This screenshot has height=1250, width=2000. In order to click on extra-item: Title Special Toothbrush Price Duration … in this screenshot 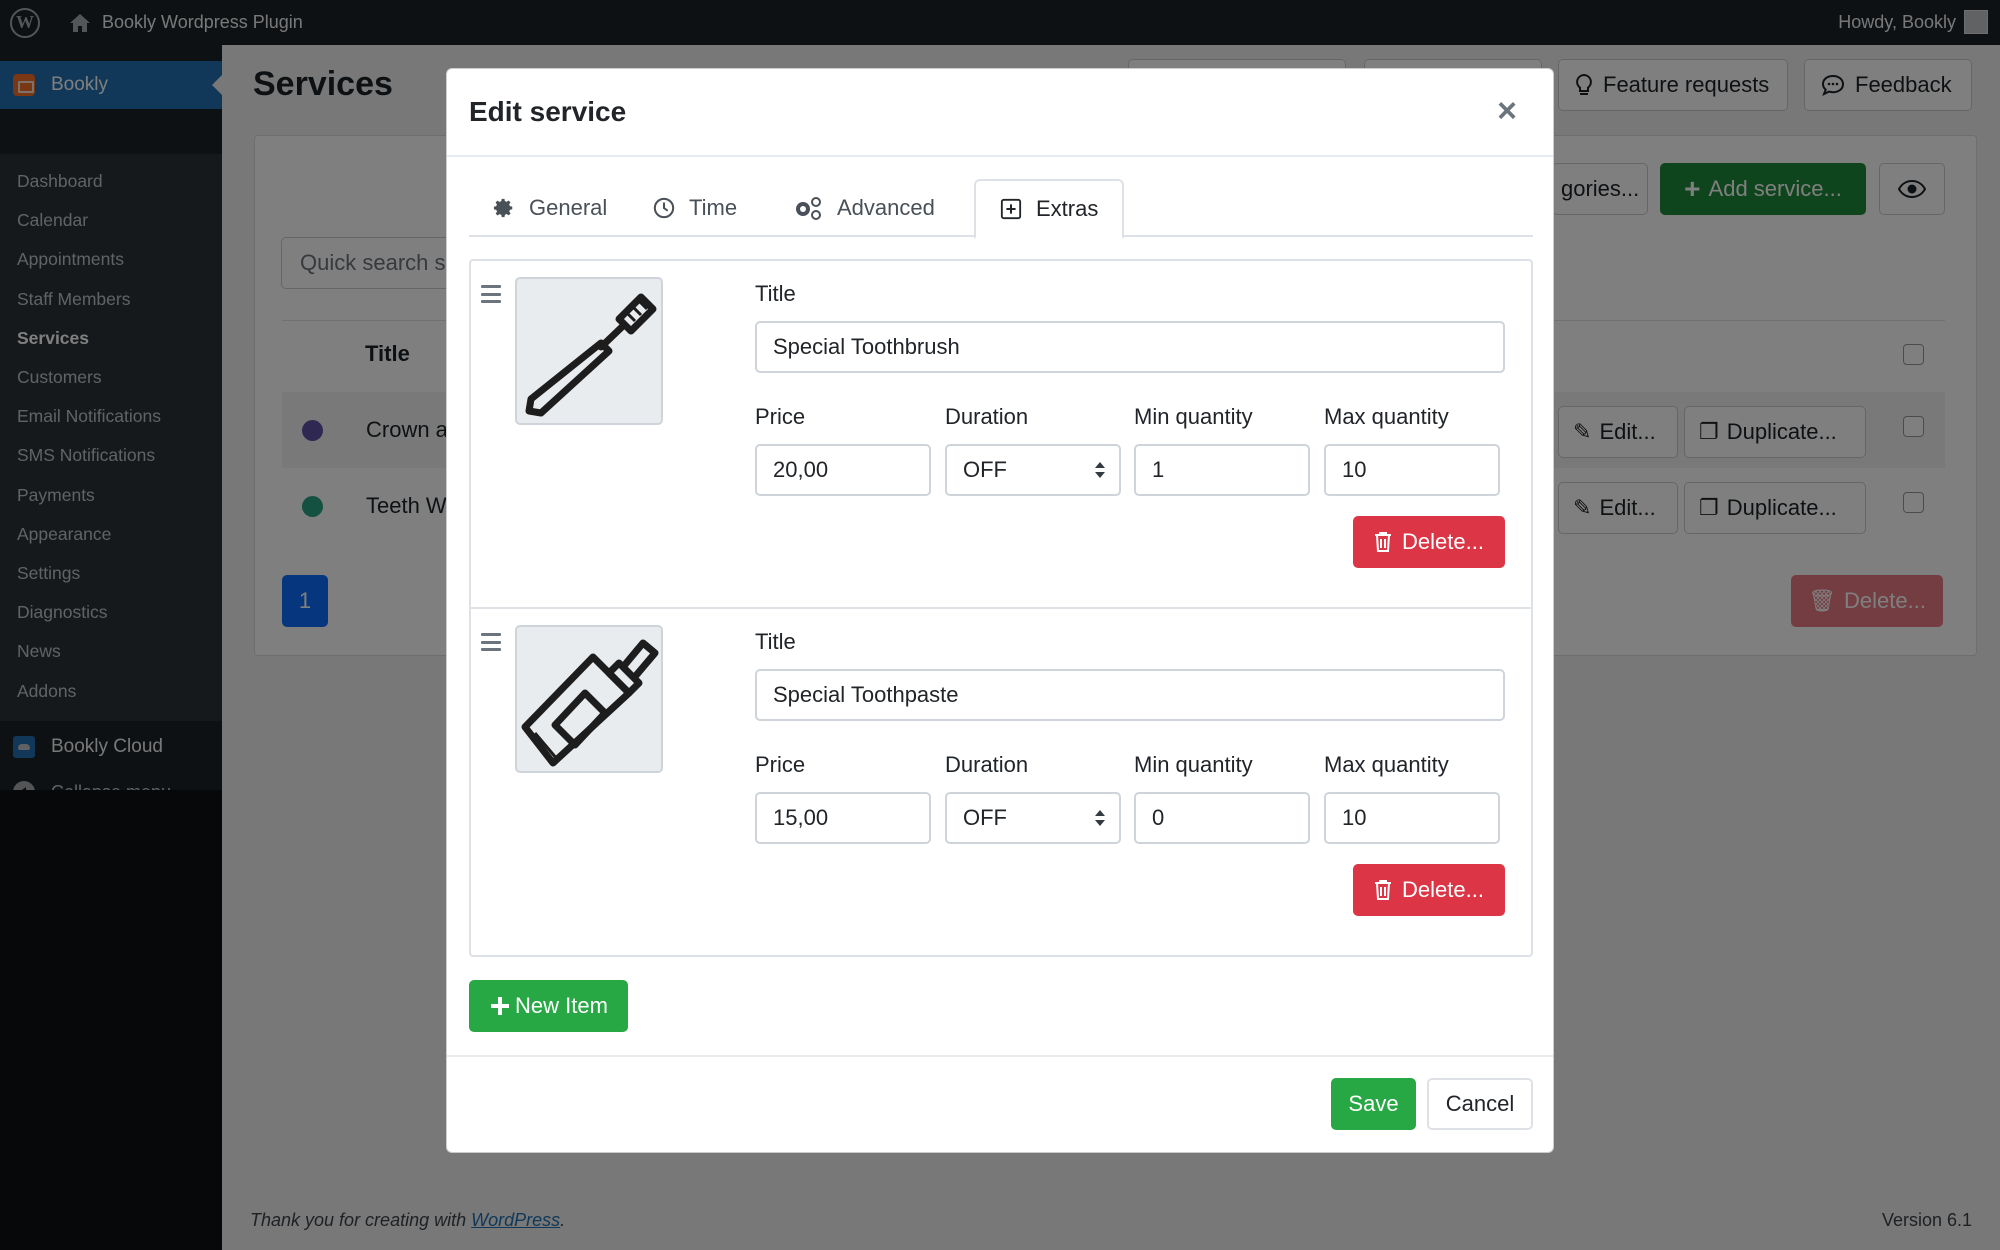, I will do `click(1001, 435)`.